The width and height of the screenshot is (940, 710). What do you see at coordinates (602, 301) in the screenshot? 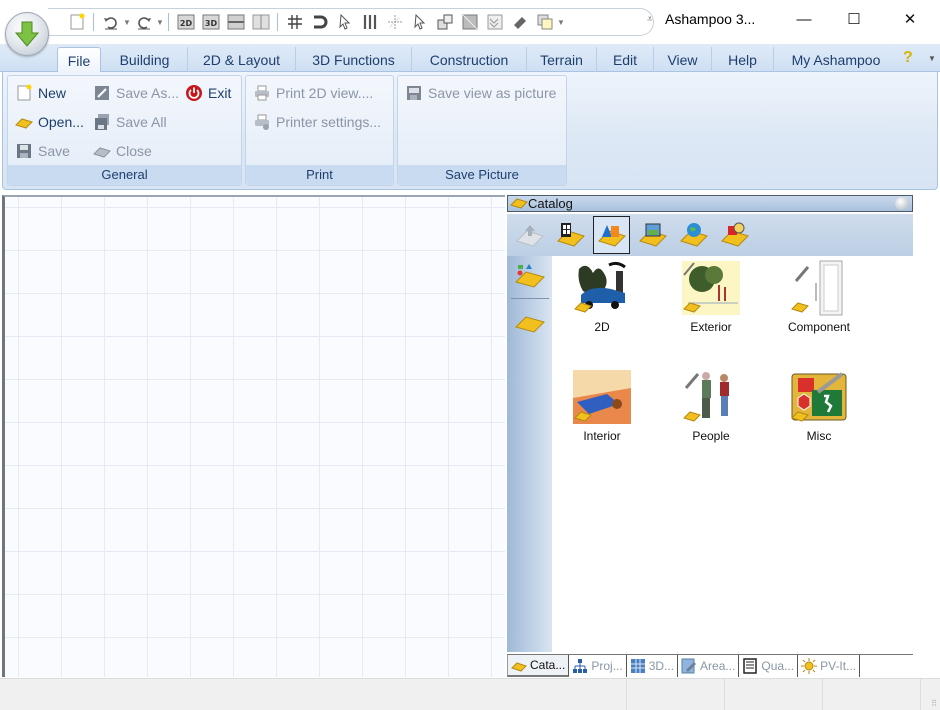
I see `catalog-item-2d: 2D` at bounding box center [602, 301].